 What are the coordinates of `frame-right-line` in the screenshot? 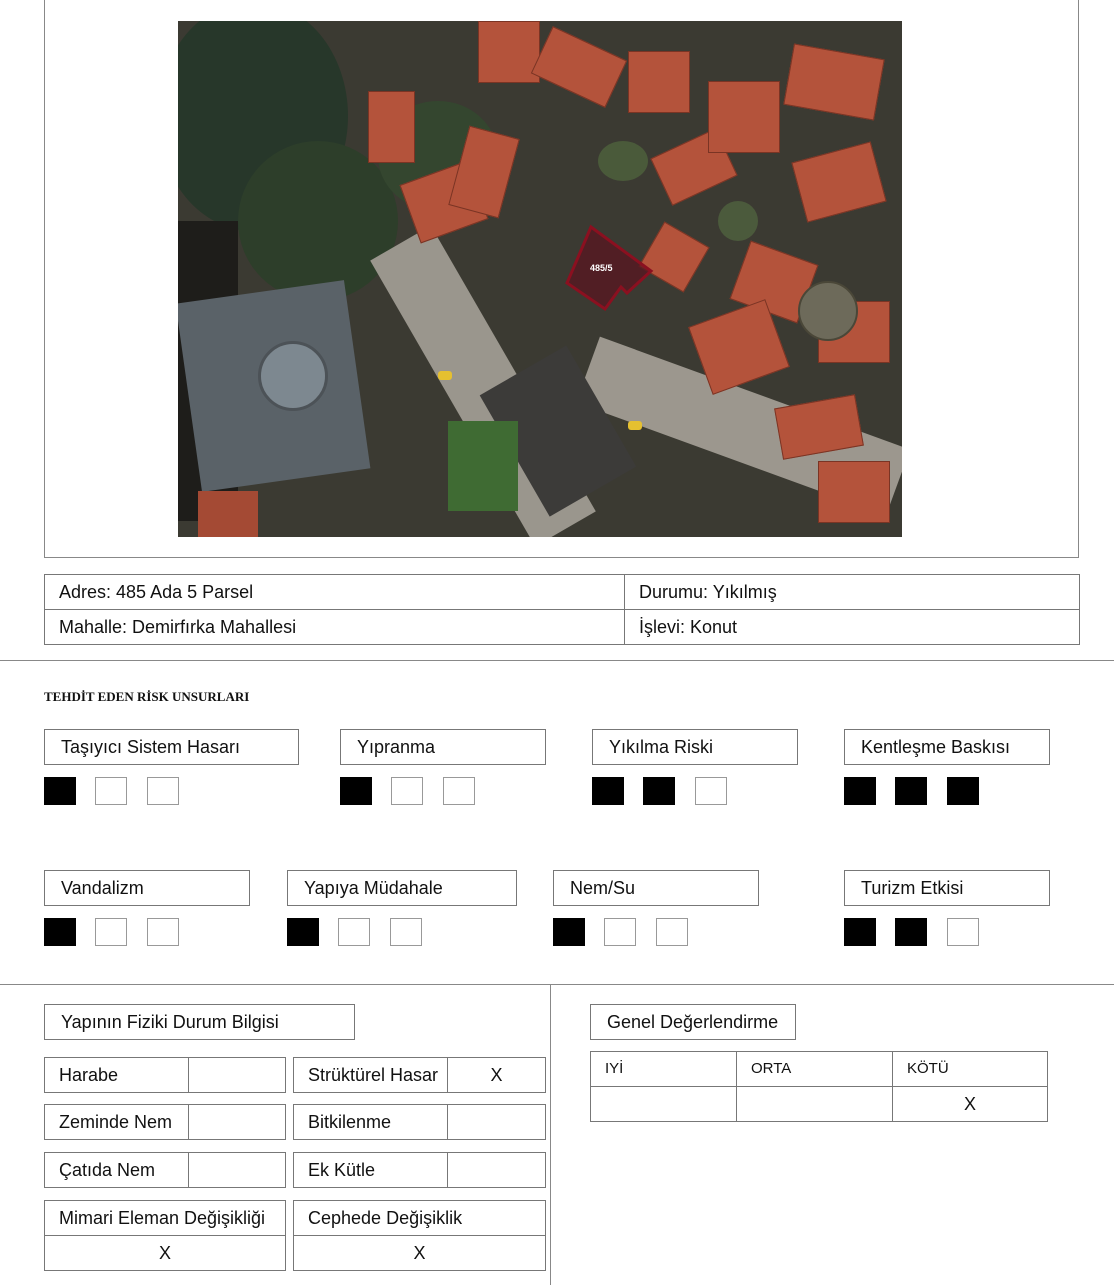 It's located at (1078, 279).